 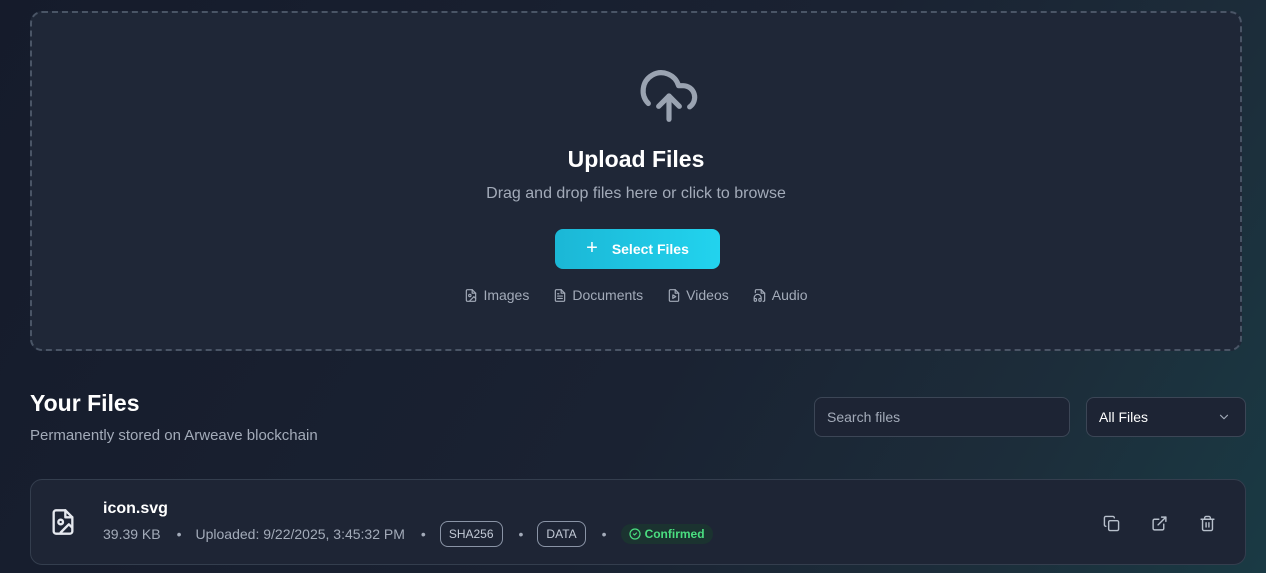 I want to click on file-upload-date: Uploaded: 9/22/2025, 3:45:32 PM, so click(x=300, y=534).